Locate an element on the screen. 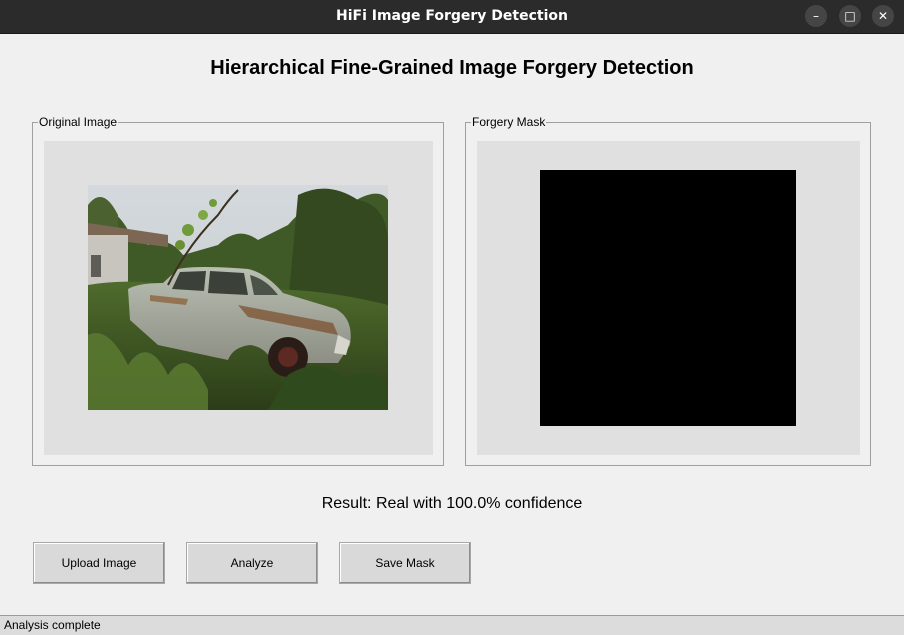 This screenshot has height=635, width=904. forgery-mask-image is located at coordinates (668, 298).